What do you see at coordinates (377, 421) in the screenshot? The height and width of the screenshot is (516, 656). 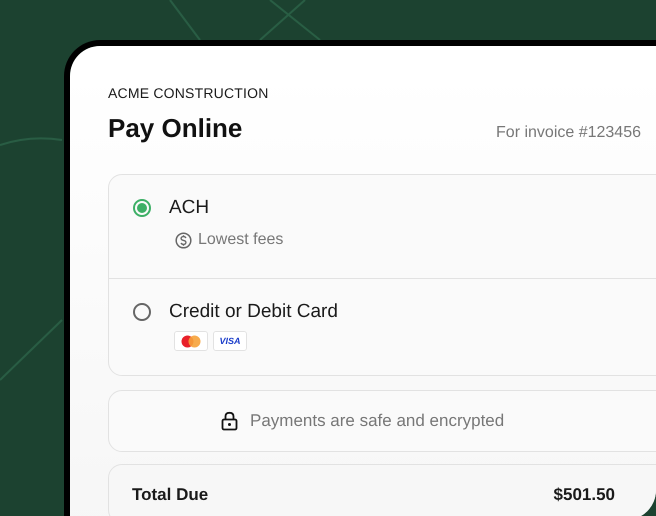 I see `security-text: Payments are safe and encrypted` at bounding box center [377, 421].